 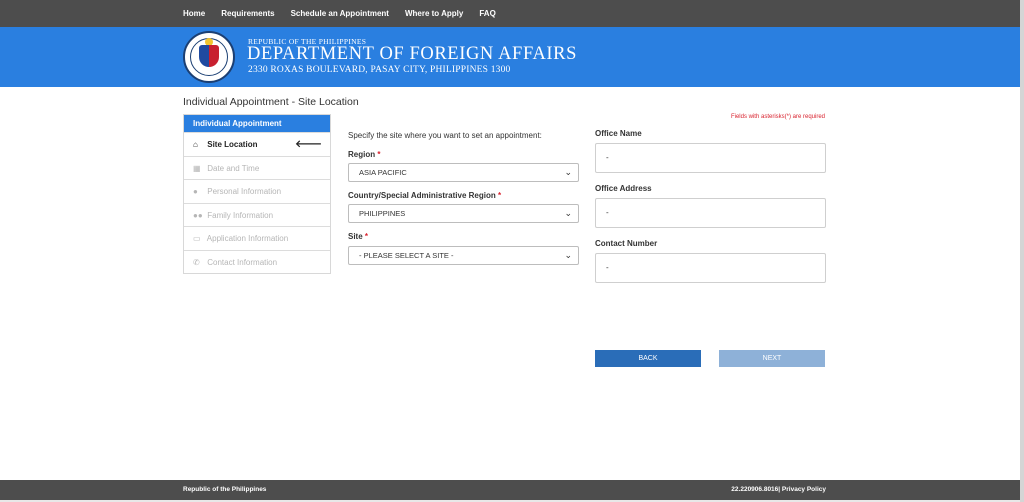 What do you see at coordinates (232, 144) in the screenshot?
I see `step-label: Site Location` at bounding box center [232, 144].